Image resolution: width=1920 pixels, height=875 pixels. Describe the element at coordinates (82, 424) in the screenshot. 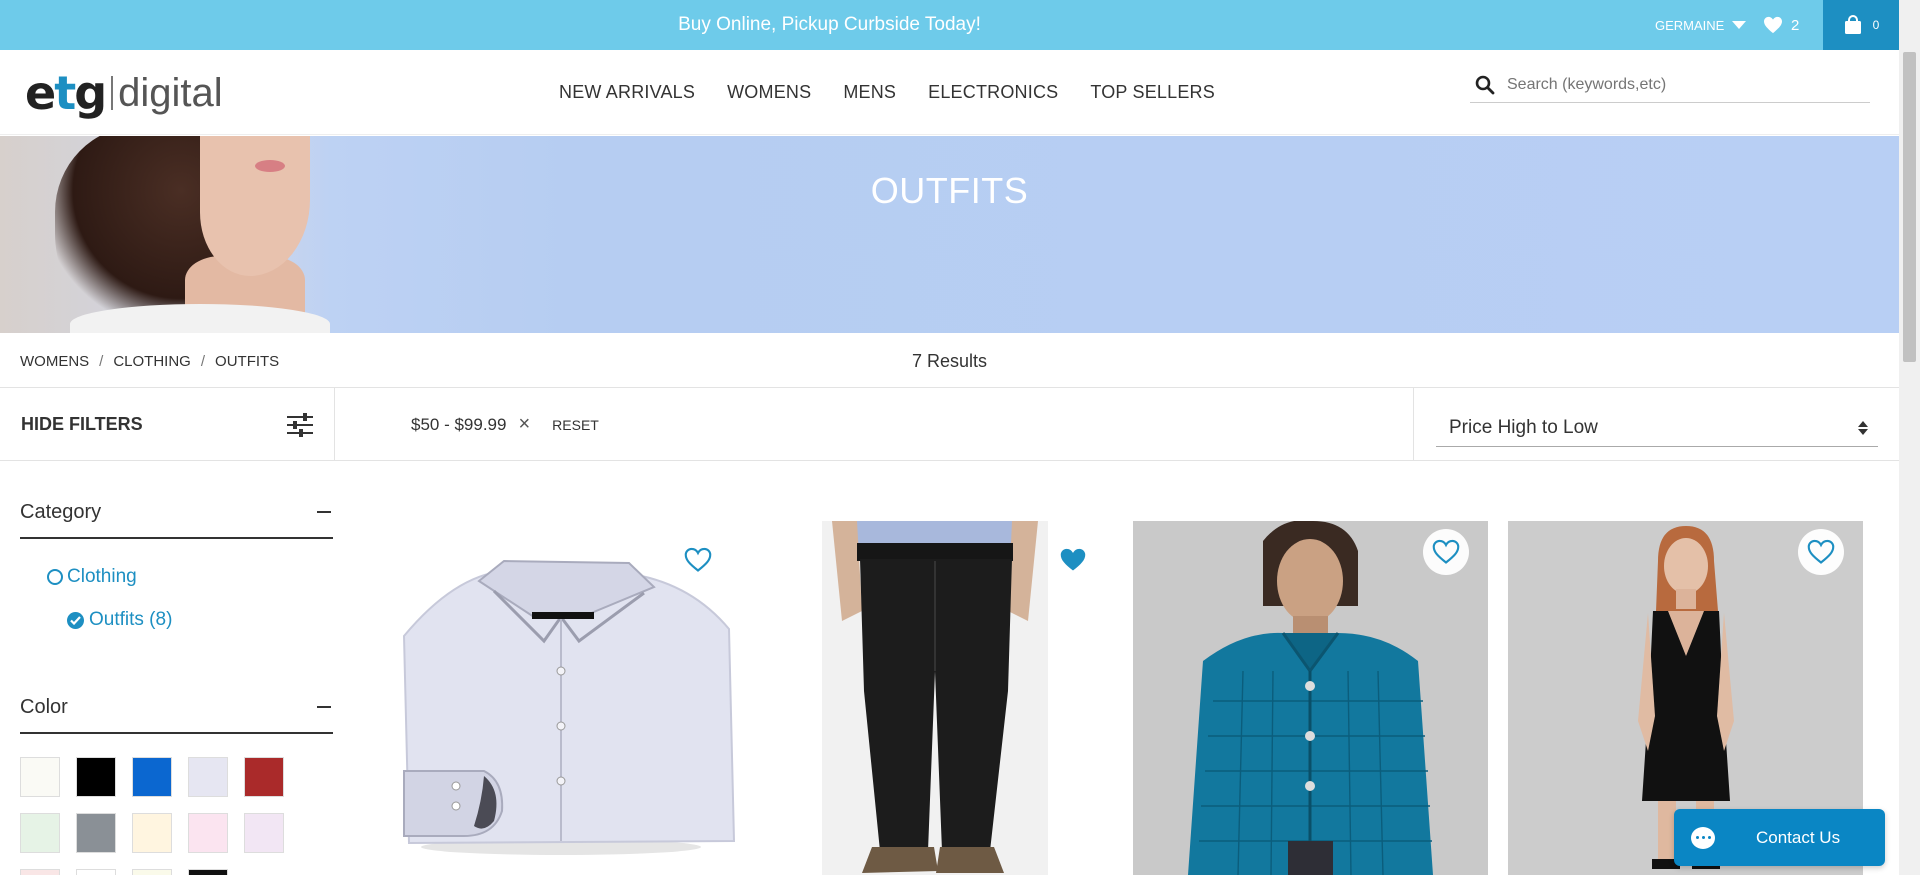

I see `hide-filters-label: HIDE FILTERS` at that location.